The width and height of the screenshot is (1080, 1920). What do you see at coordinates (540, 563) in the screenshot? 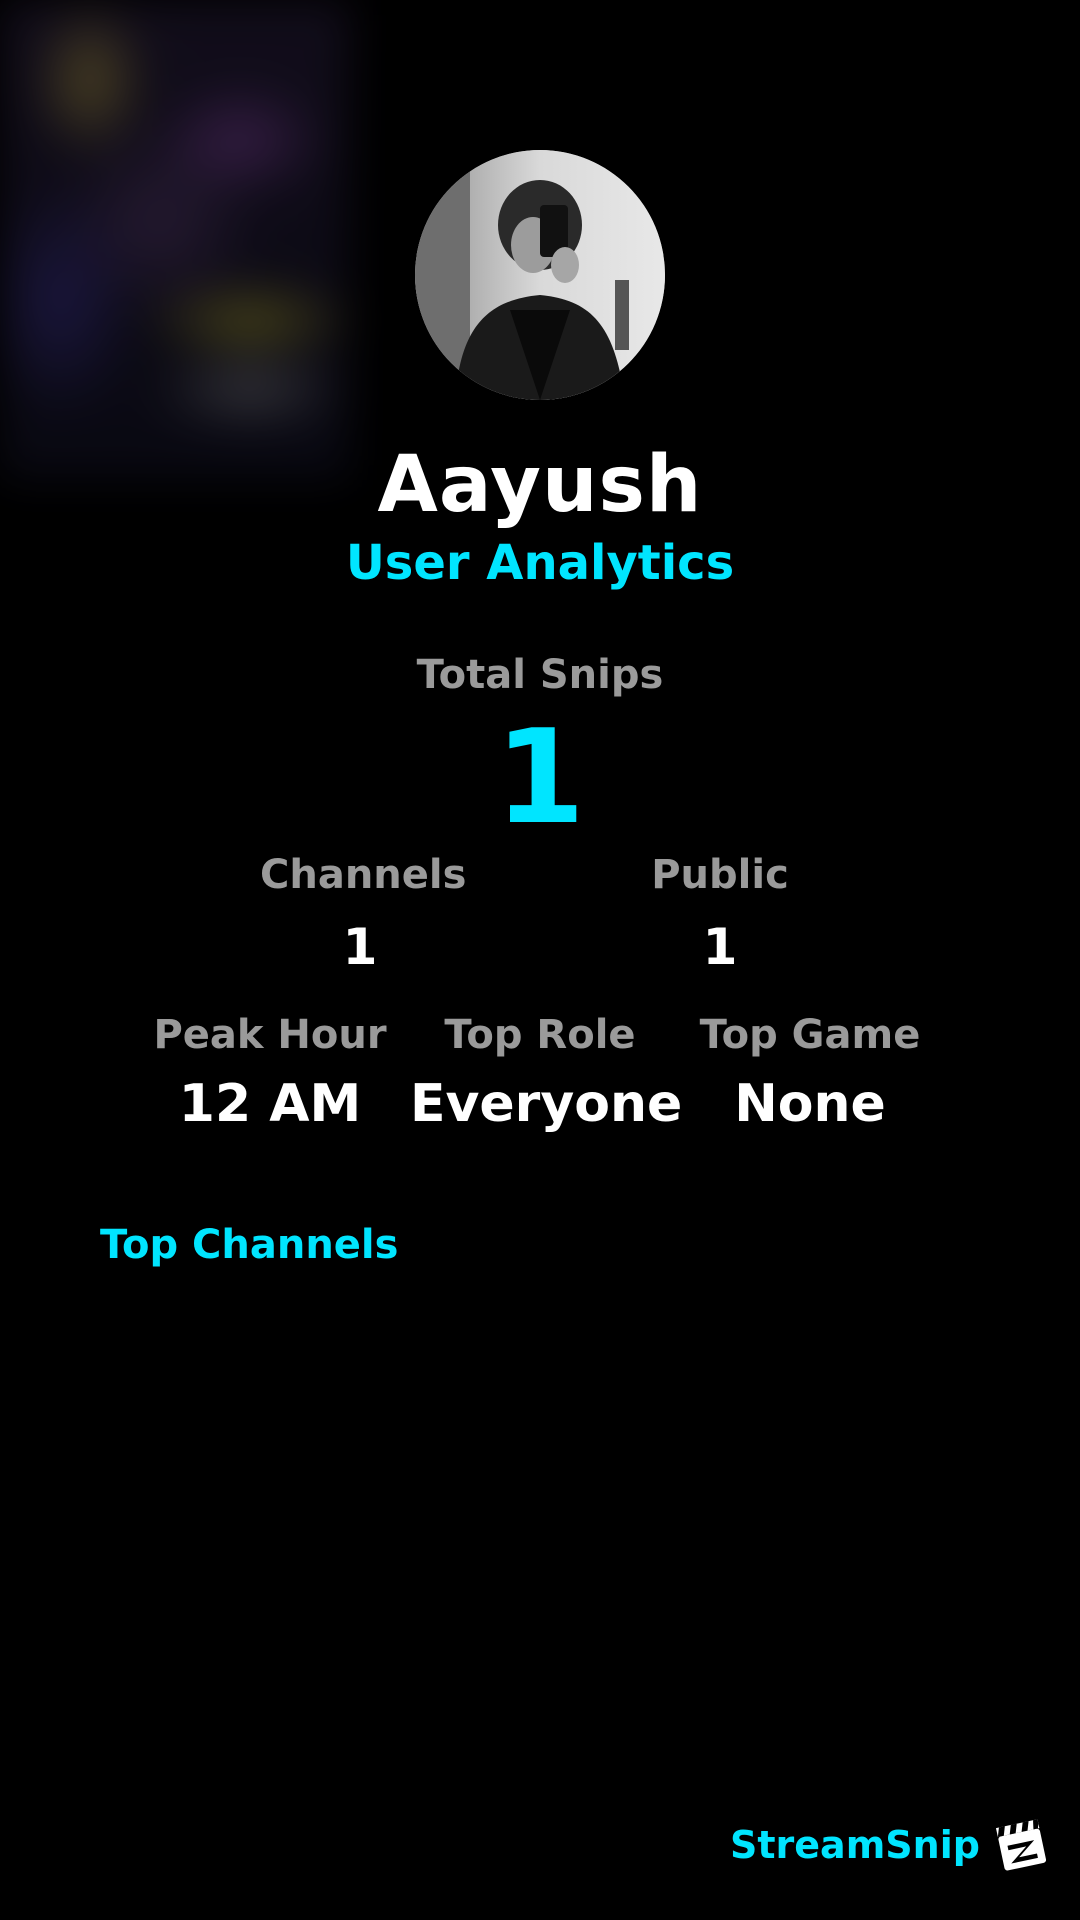
I see `page-subtitle: User Analytics` at bounding box center [540, 563].